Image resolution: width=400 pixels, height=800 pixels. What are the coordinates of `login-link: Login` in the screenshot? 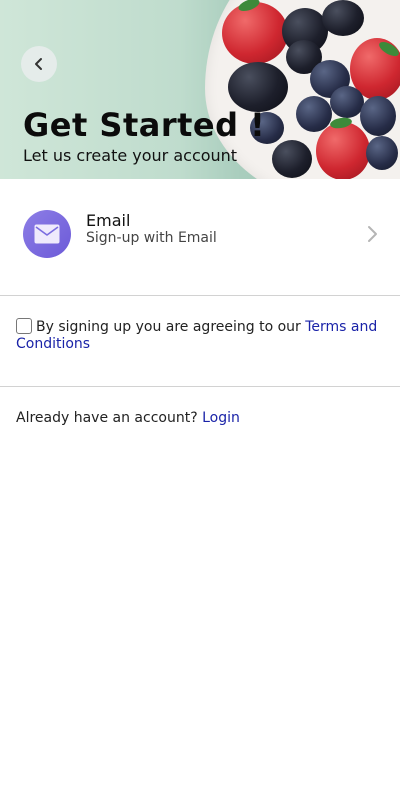 It's located at (221, 418).